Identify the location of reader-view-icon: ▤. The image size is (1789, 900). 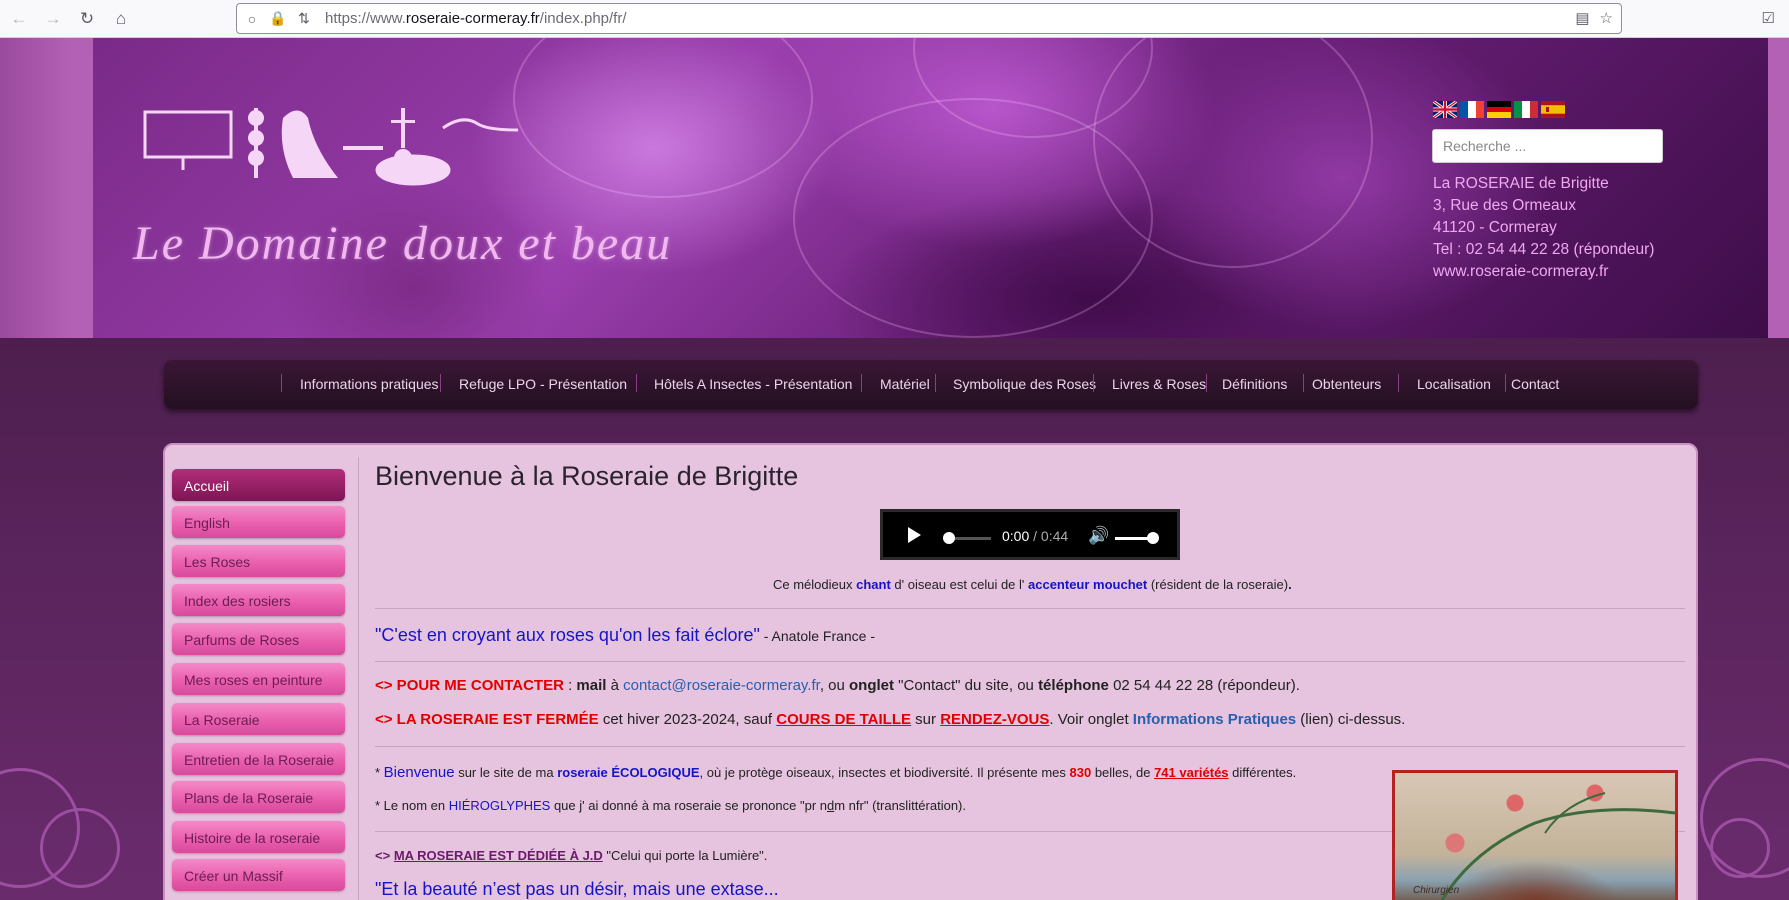
(1582, 18).